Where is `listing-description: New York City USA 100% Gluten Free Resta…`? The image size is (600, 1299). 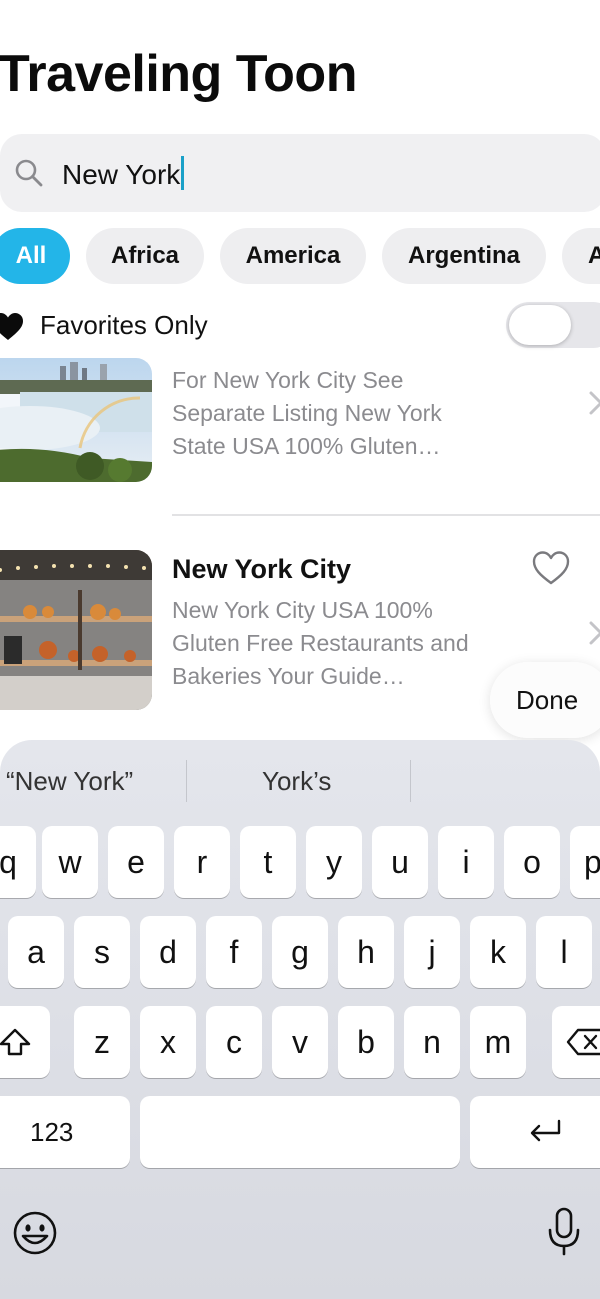
listing-description: New York City USA 100% Gluten Free Resta… is located at coordinates (320, 643).